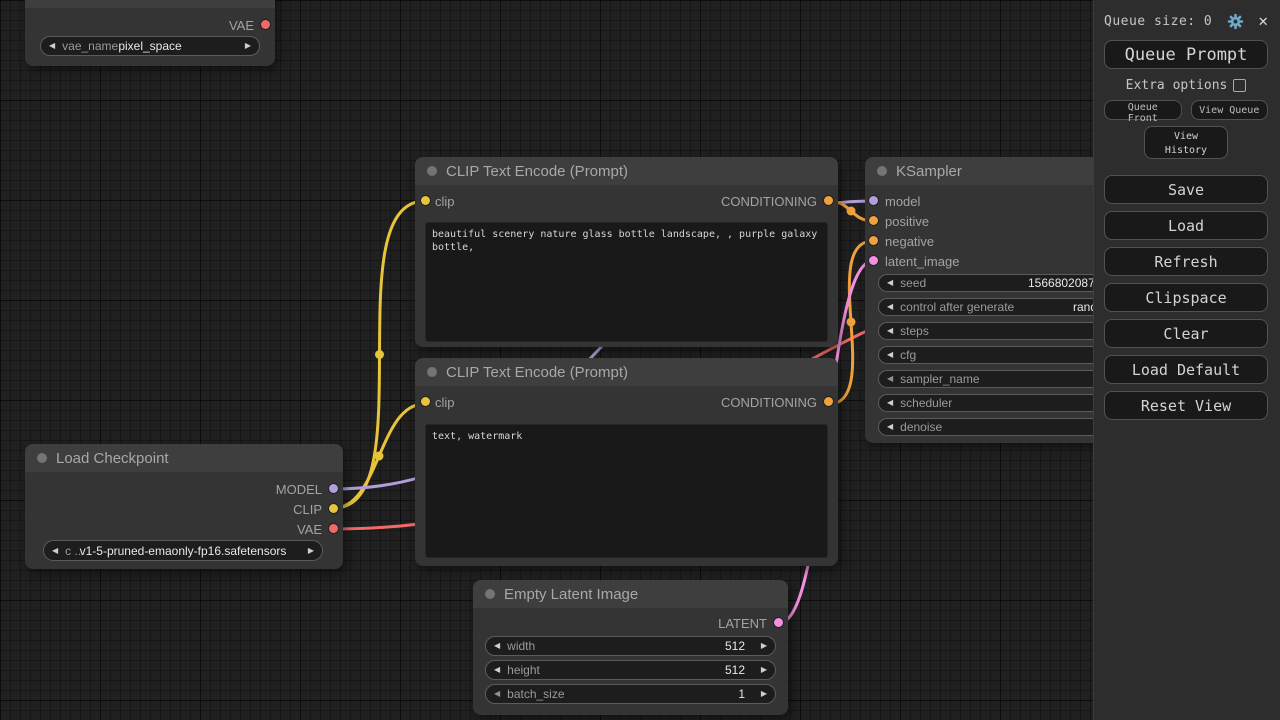  Describe the element at coordinates (873, 260) in the screenshot. I see `latent-image-input-port` at that location.